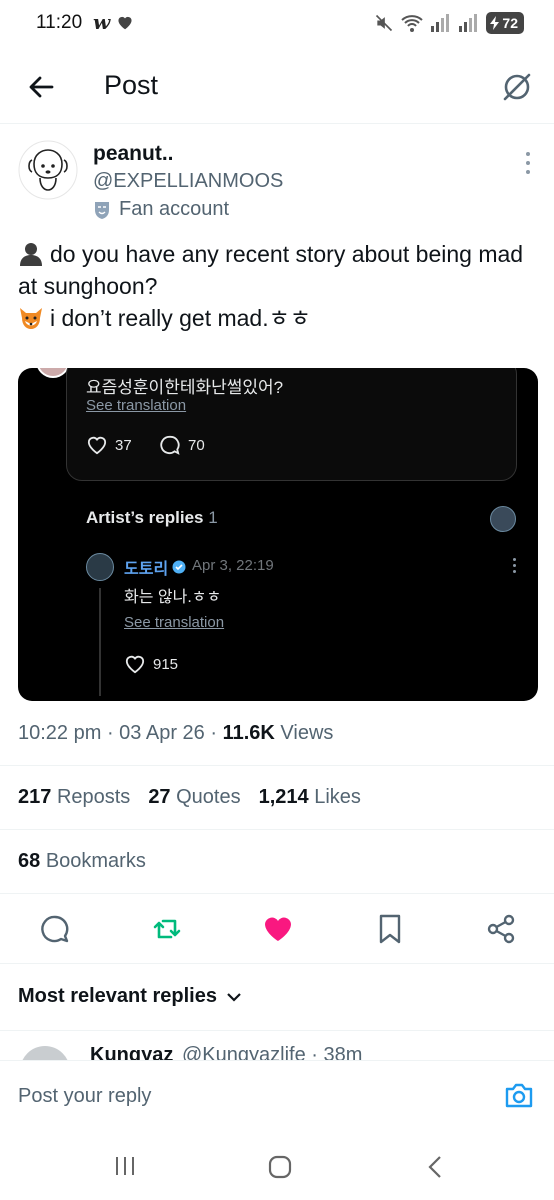 The width and height of the screenshot is (554, 1200). I want to click on thread-line, so click(100, 642).